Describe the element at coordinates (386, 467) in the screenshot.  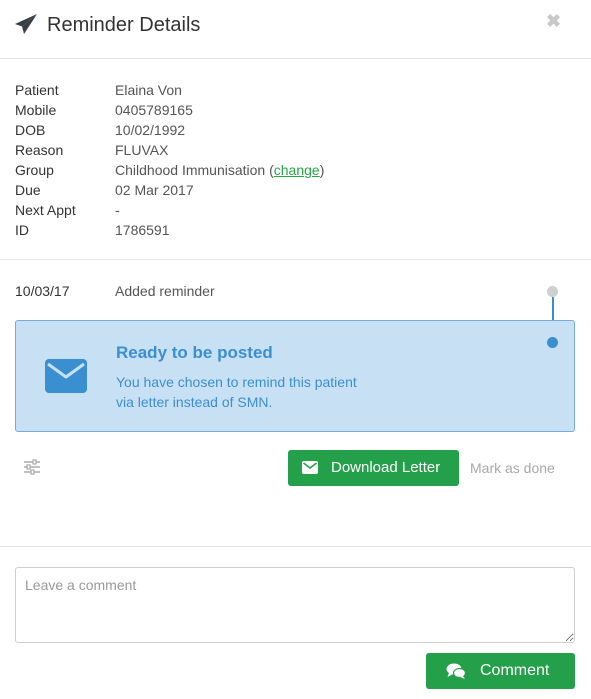
I see `download-letter-label: Download Letter` at that location.